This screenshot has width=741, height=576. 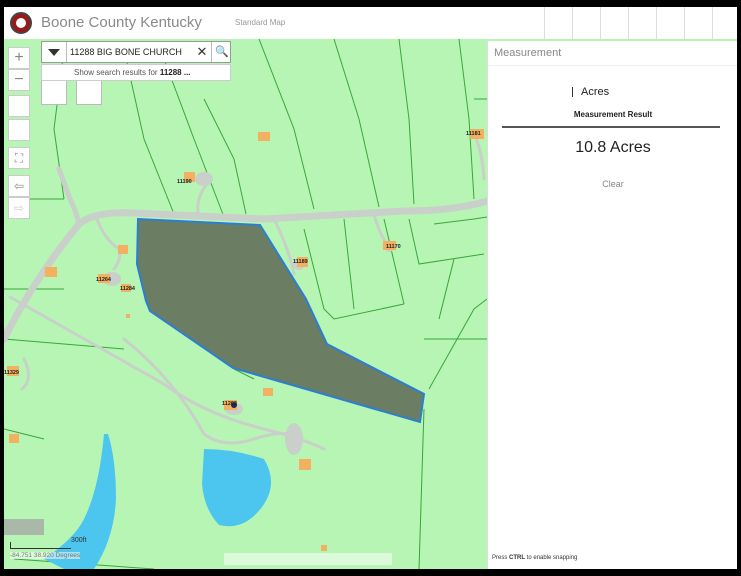 What do you see at coordinates (260, 22) in the screenshot?
I see `map-type-label: Standard Map` at bounding box center [260, 22].